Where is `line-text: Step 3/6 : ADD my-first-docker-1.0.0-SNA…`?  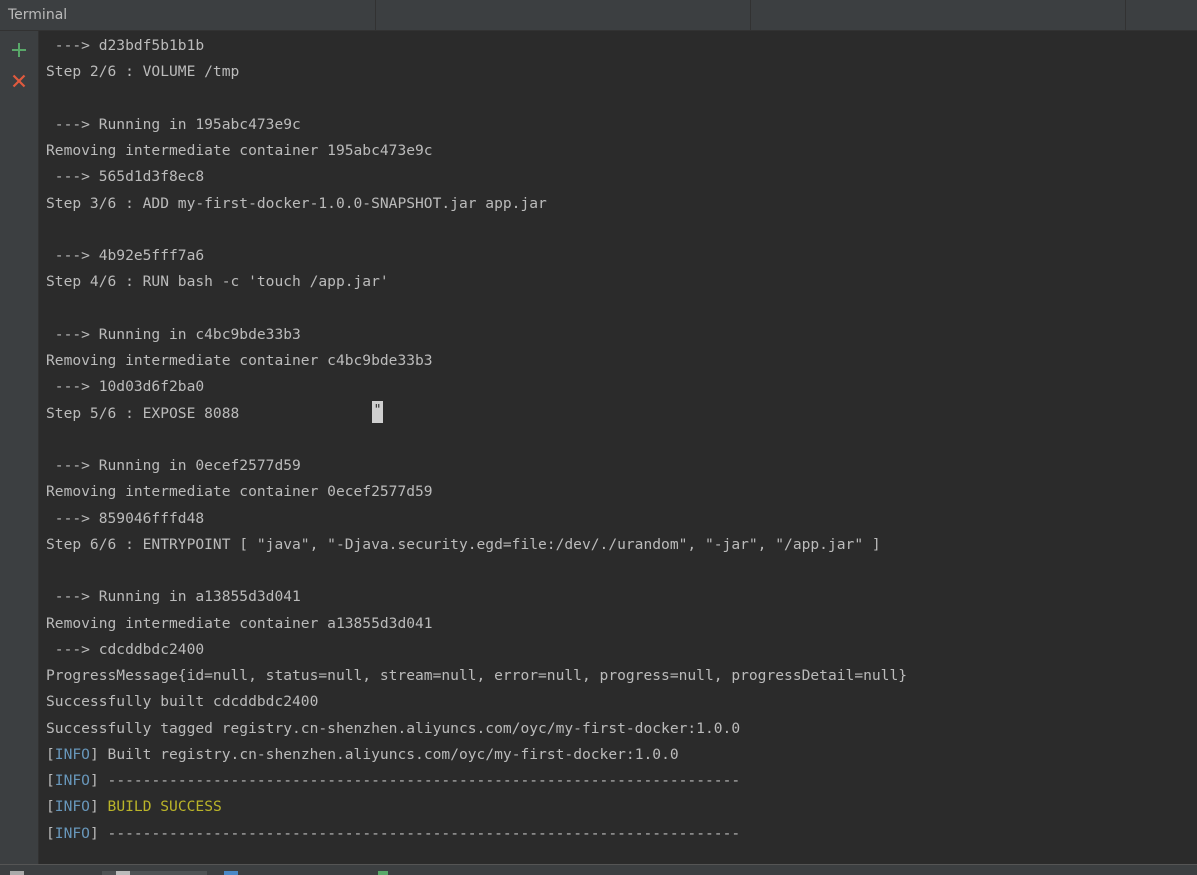
line-text: Step 3/6 : ADD my-first-docker-1.0.0-SNA… is located at coordinates (296, 203).